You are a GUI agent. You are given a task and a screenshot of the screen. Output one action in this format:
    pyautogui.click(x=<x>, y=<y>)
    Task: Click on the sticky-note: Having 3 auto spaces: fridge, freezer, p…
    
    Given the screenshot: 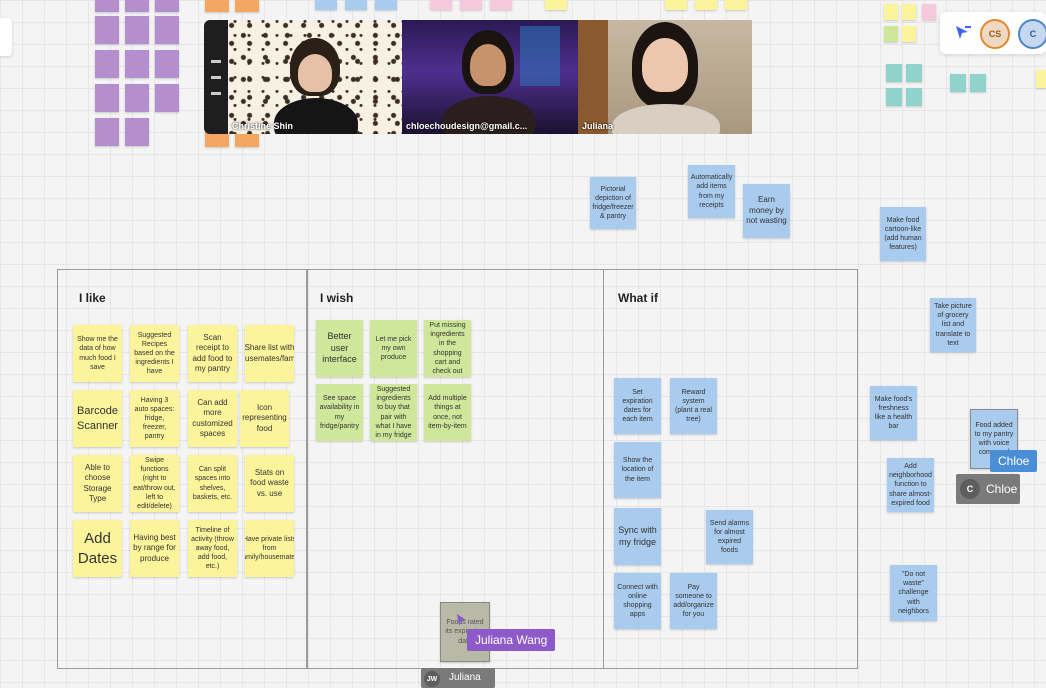 What is the action you would take?
    pyautogui.click(x=154, y=418)
    